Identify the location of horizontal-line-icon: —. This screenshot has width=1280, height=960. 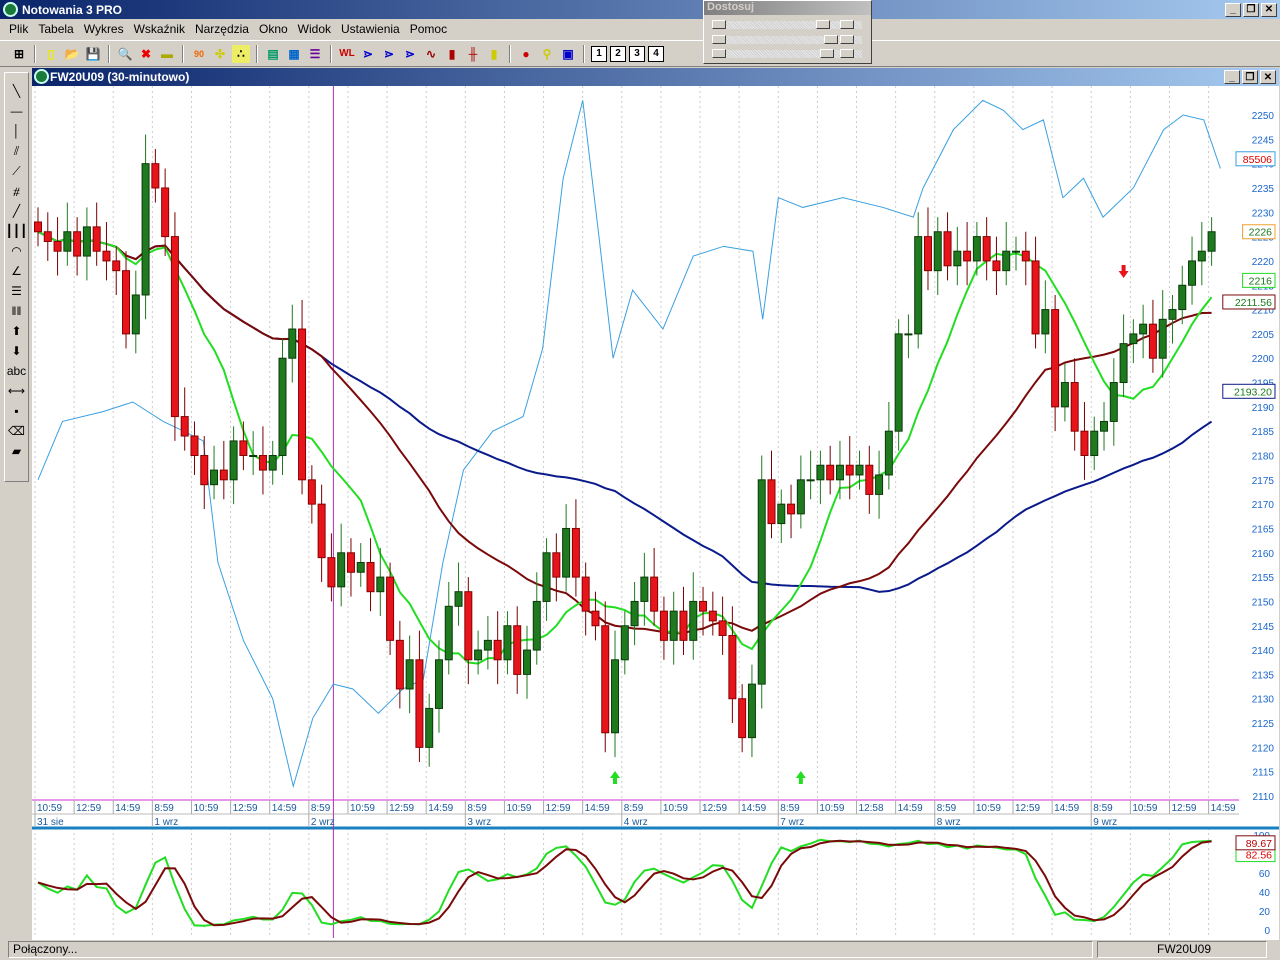
(17, 111).